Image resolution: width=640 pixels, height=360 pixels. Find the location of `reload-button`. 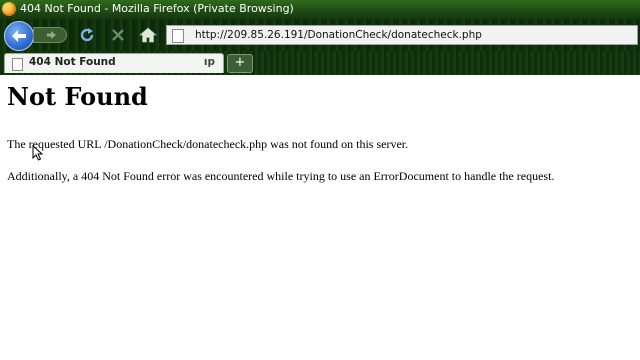

reload-button is located at coordinates (87, 35).